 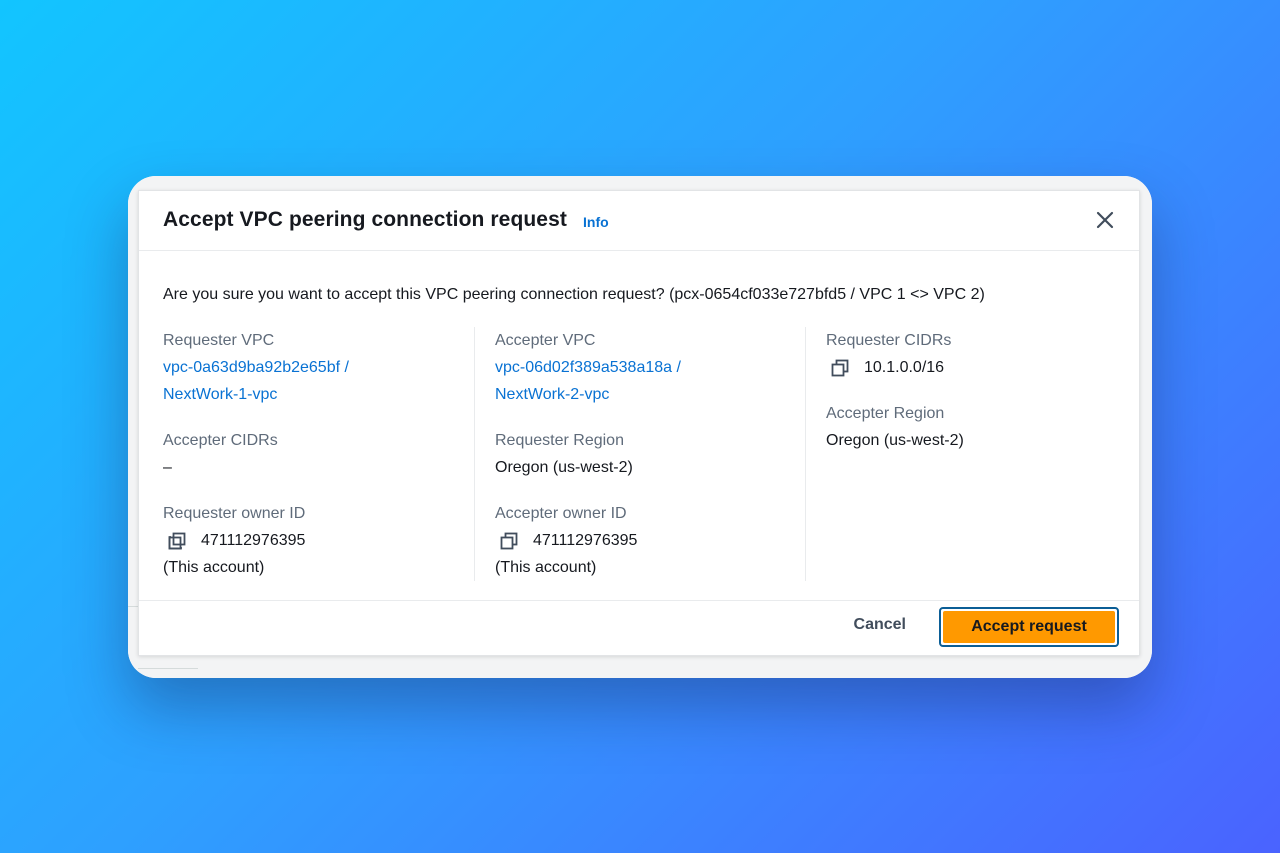 What do you see at coordinates (168, 668) in the screenshot?
I see `background-divider` at bounding box center [168, 668].